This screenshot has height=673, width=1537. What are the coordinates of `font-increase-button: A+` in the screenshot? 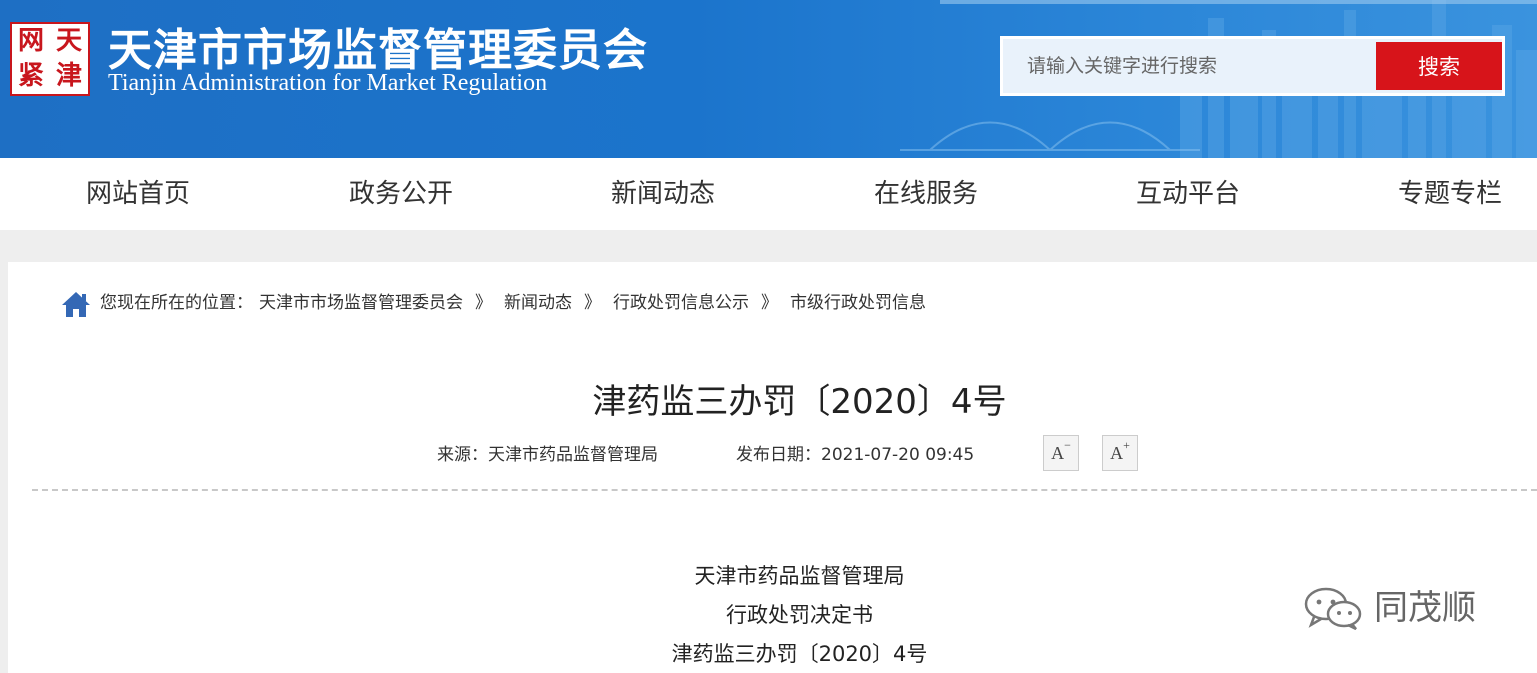 It's located at (1120, 453).